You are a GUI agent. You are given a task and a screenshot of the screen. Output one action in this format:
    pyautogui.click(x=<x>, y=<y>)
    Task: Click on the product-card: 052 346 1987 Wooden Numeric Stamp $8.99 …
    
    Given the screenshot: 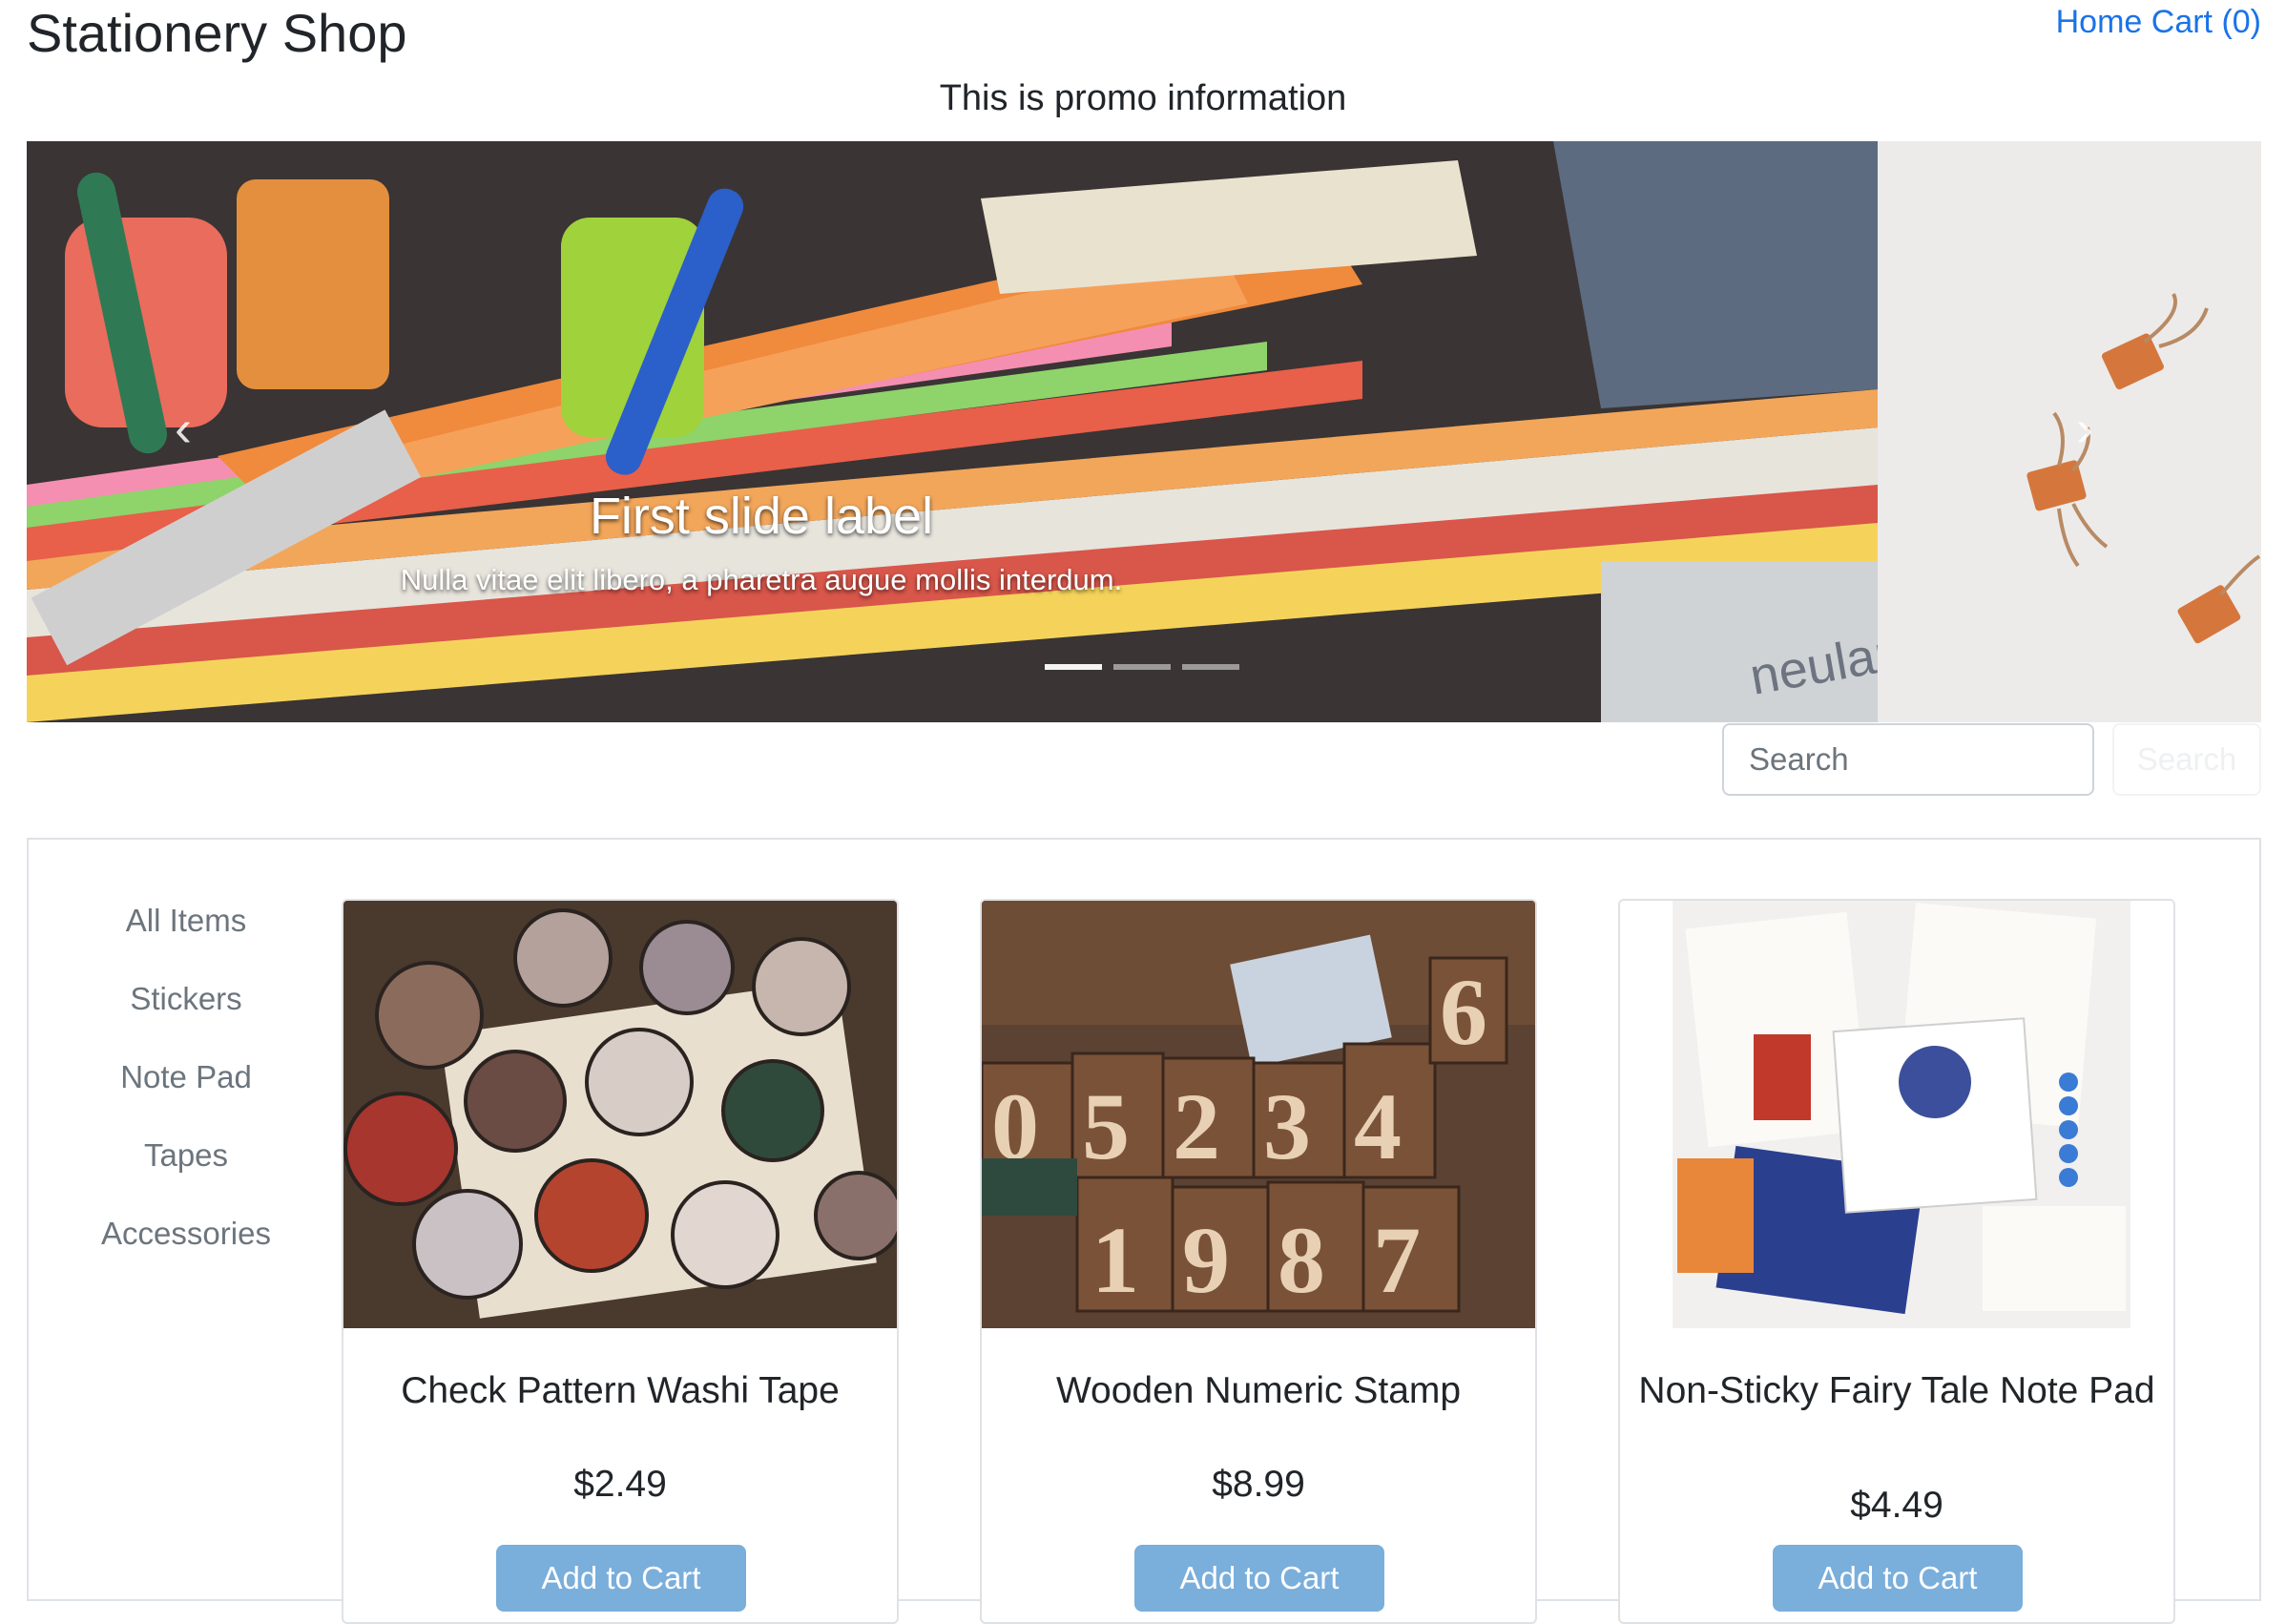 What is the action you would take?
    pyautogui.click(x=1258, y=1261)
    